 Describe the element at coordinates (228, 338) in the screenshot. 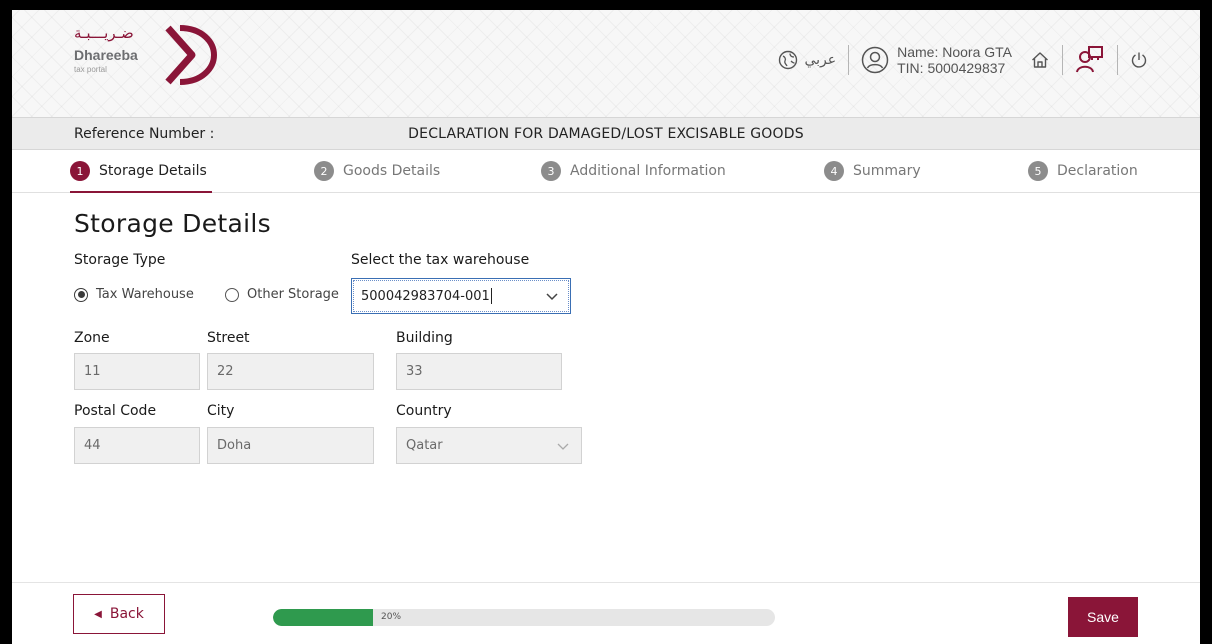

I see `street-label: Street` at that location.